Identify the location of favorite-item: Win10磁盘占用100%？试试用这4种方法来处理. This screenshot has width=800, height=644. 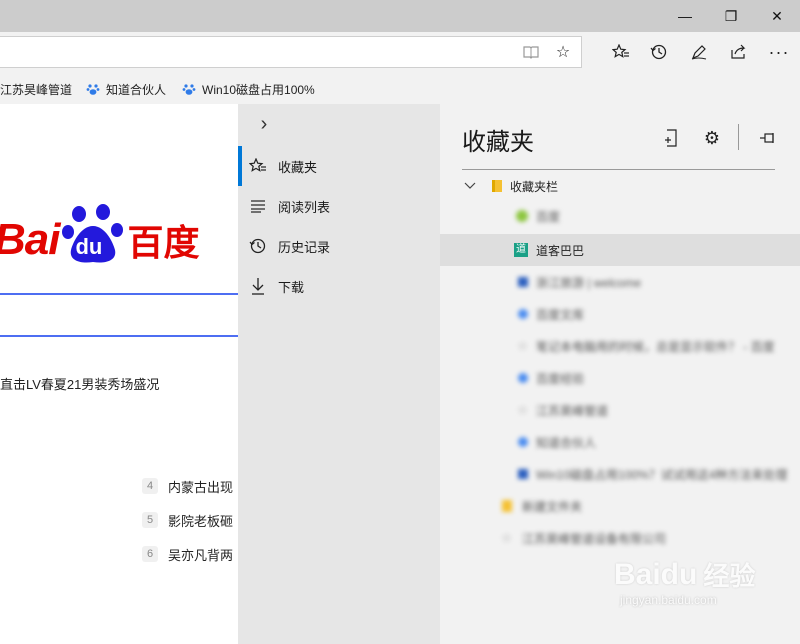
(620, 474).